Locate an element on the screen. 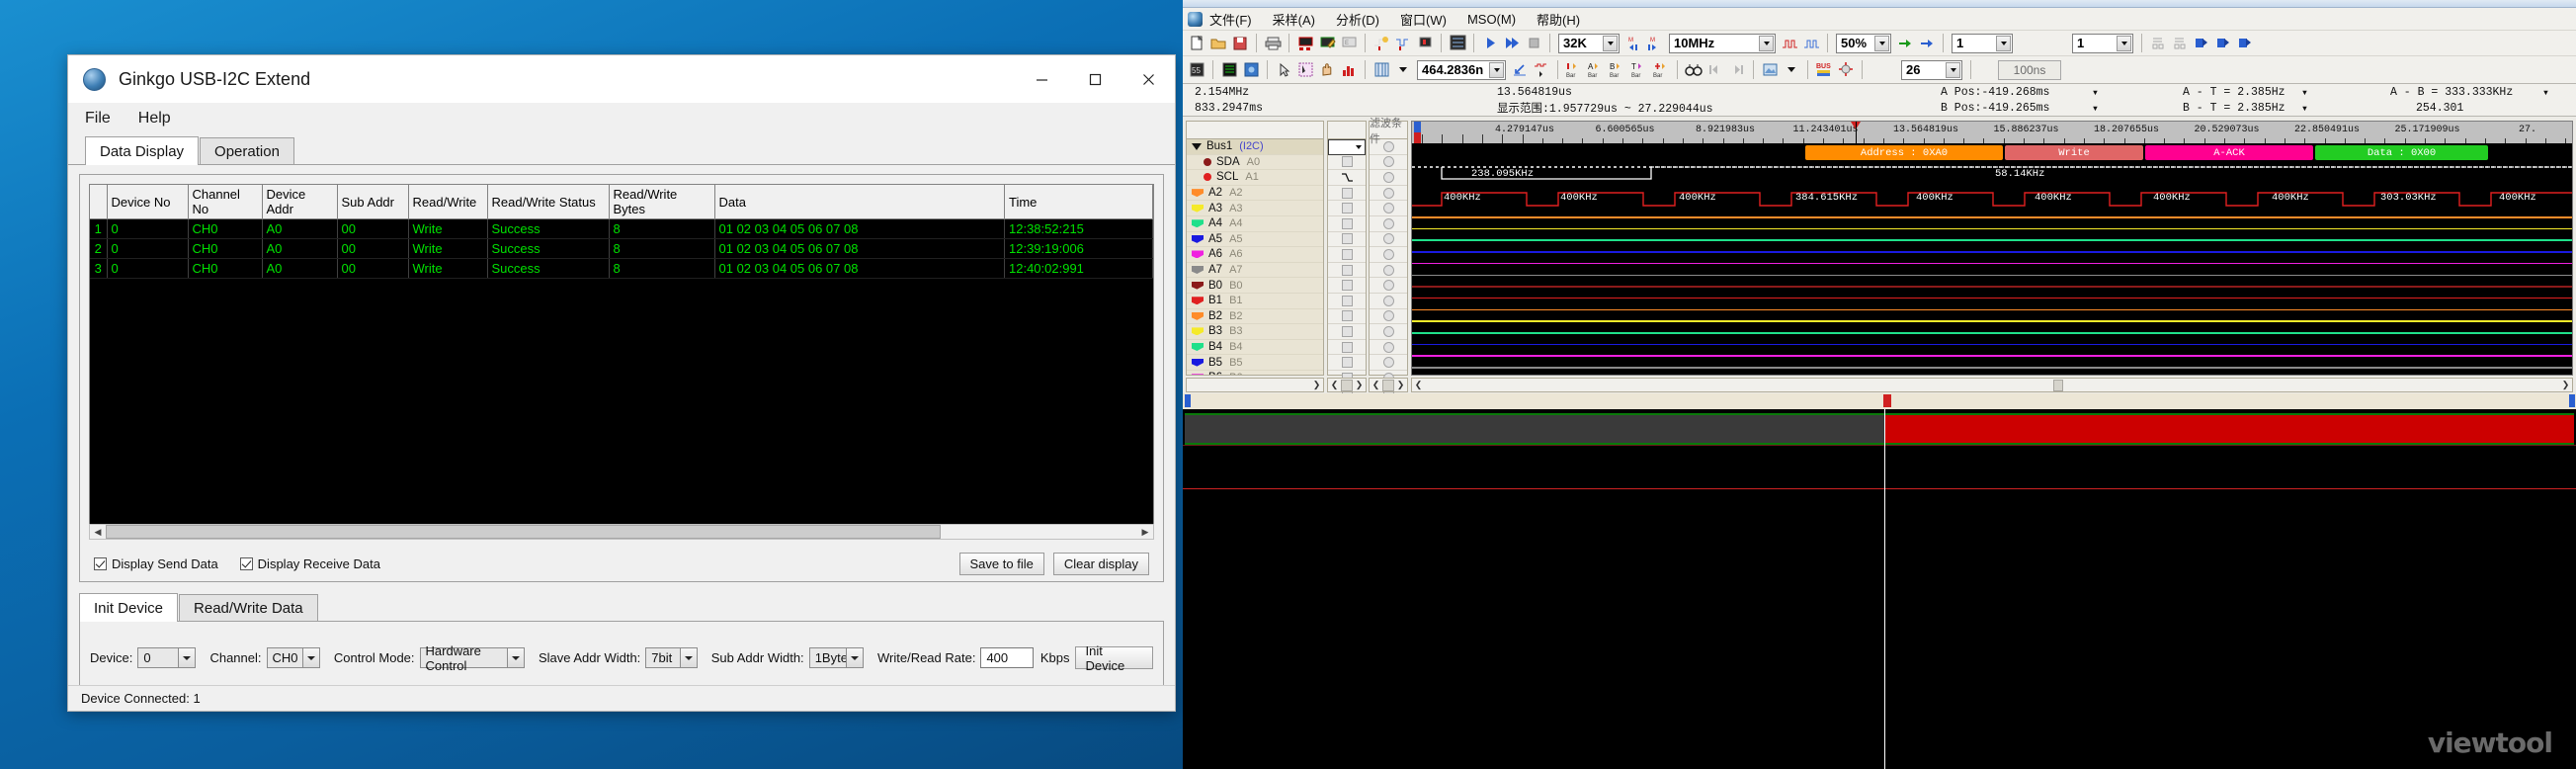 This screenshot has width=2576, height=769. trigger-column-scrollbar: ❮ ❯ is located at coordinates (1347, 385).